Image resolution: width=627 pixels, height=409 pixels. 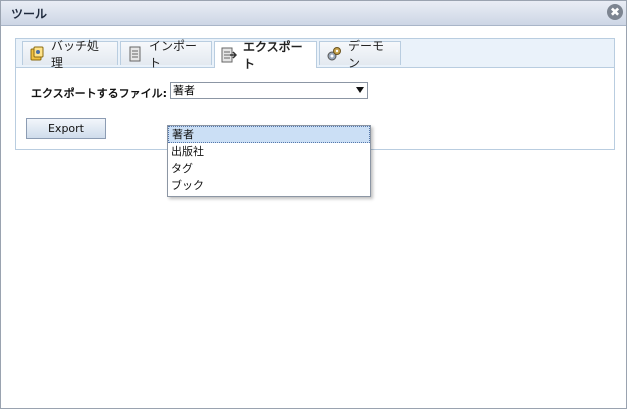 What do you see at coordinates (269, 185) in the screenshot?
I see `option-books: ブック` at bounding box center [269, 185].